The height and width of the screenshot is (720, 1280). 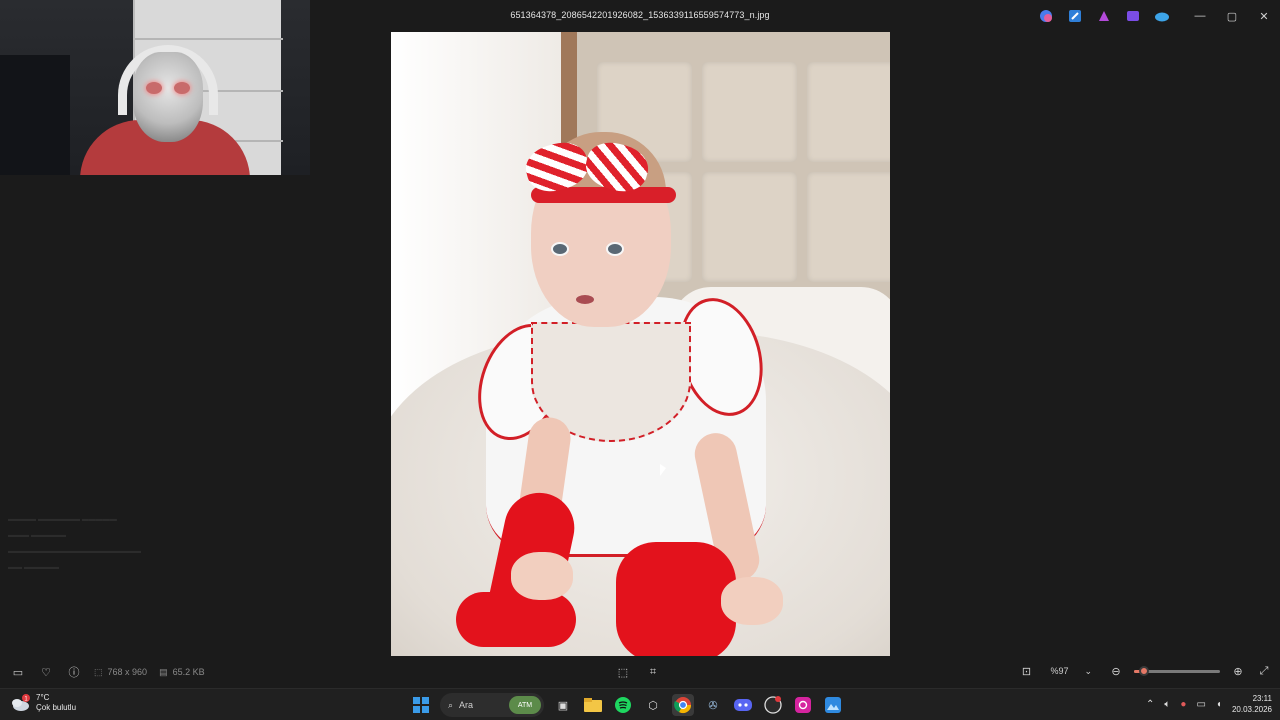 What do you see at coordinates (713, 705) in the screenshot?
I see `steam-icon: ✇` at bounding box center [713, 705].